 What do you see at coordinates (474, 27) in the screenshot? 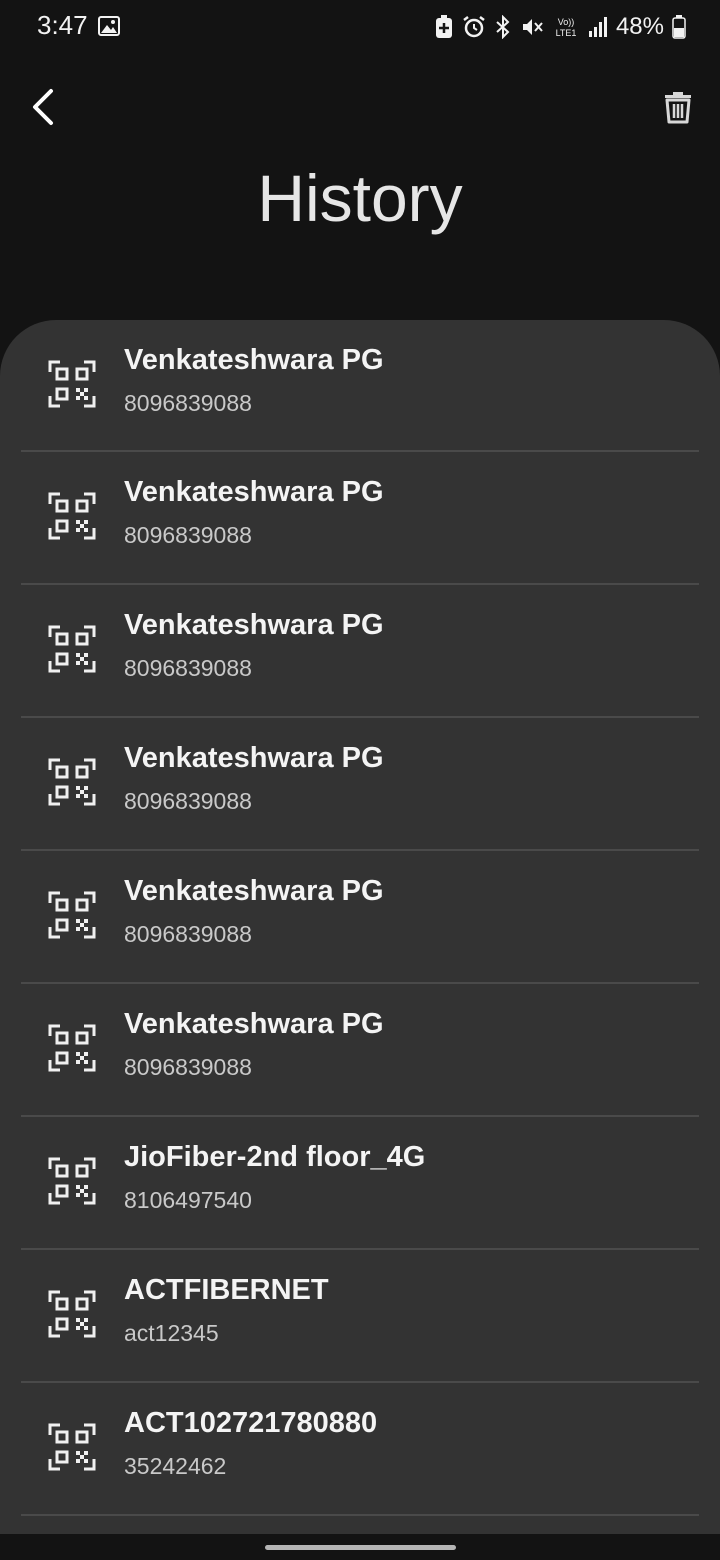
I see `alarm-icon` at bounding box center [474, 27].